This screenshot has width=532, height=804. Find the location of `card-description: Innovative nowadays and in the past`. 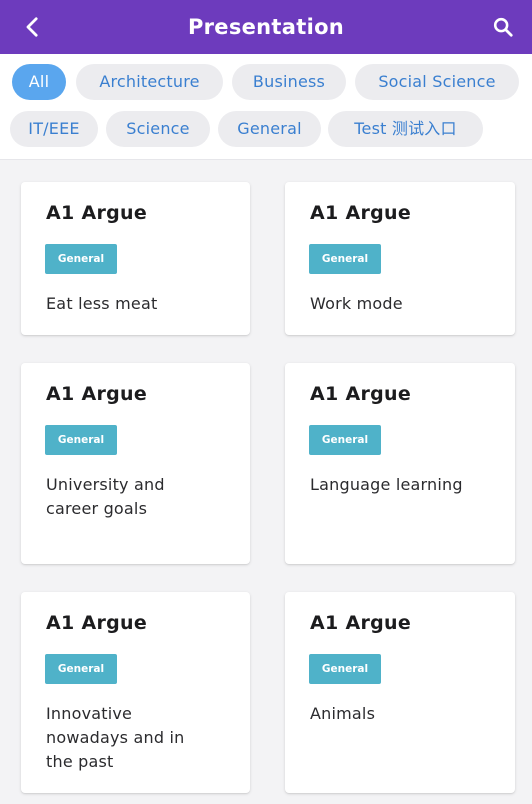

card-description: Innovative nowadays and in the past is located at coordinates (115, 737).